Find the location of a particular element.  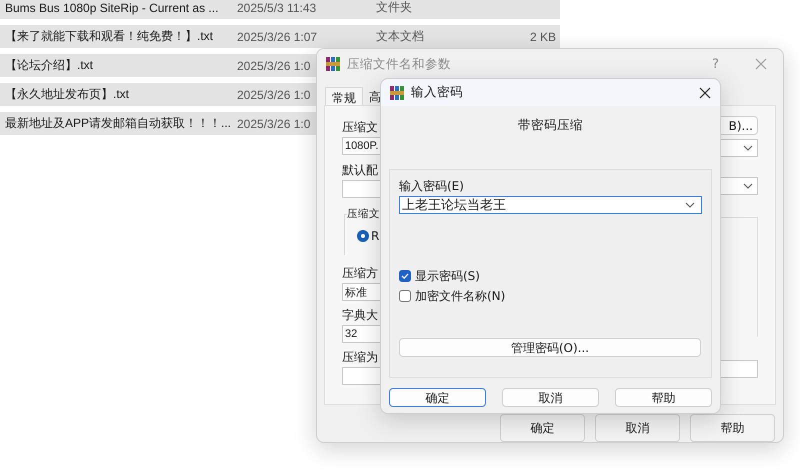

file-name: 【永久地址发布页】.txt is located at coordinates (67, 94).